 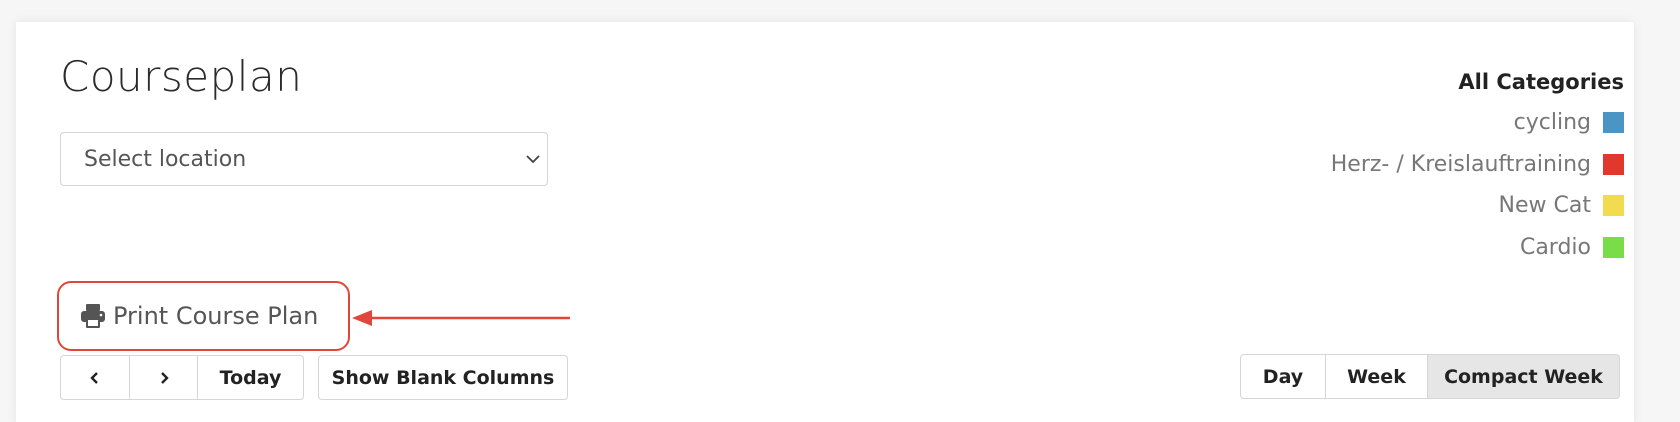 I want to click on next-button, so click(x=164, y=377).